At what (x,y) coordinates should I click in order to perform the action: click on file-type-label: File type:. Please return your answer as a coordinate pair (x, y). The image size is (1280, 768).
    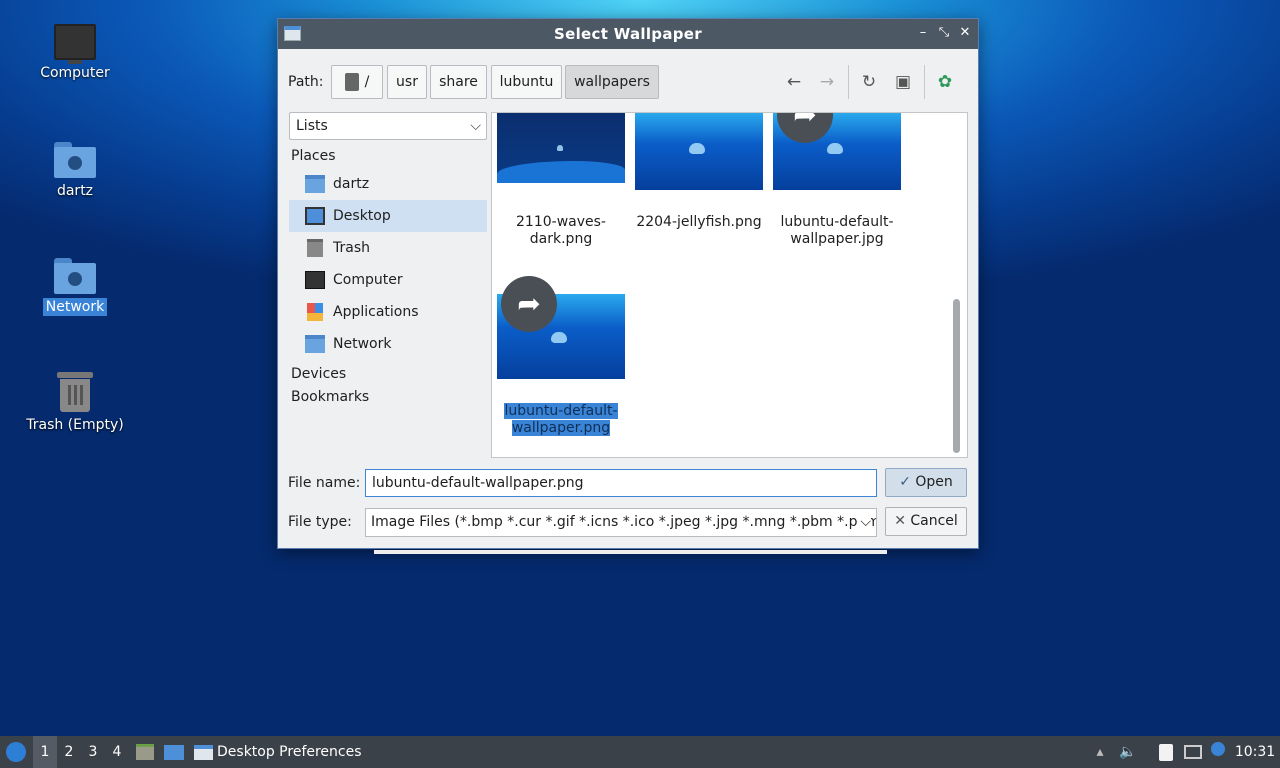
    Looking at the image, I should click on (320, 522).